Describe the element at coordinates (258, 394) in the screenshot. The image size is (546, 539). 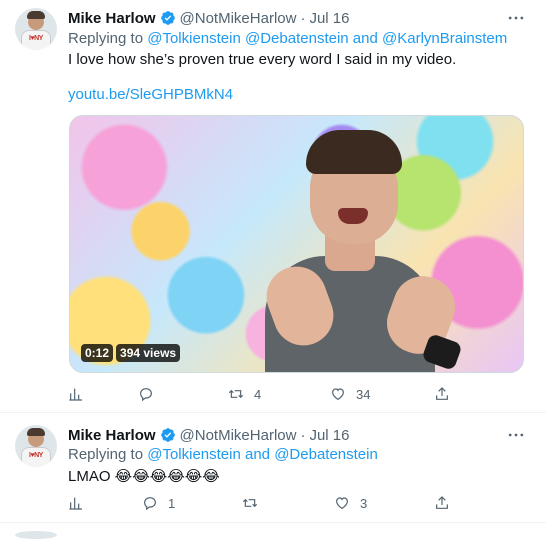
I see `retweet-count: 4` at that location.